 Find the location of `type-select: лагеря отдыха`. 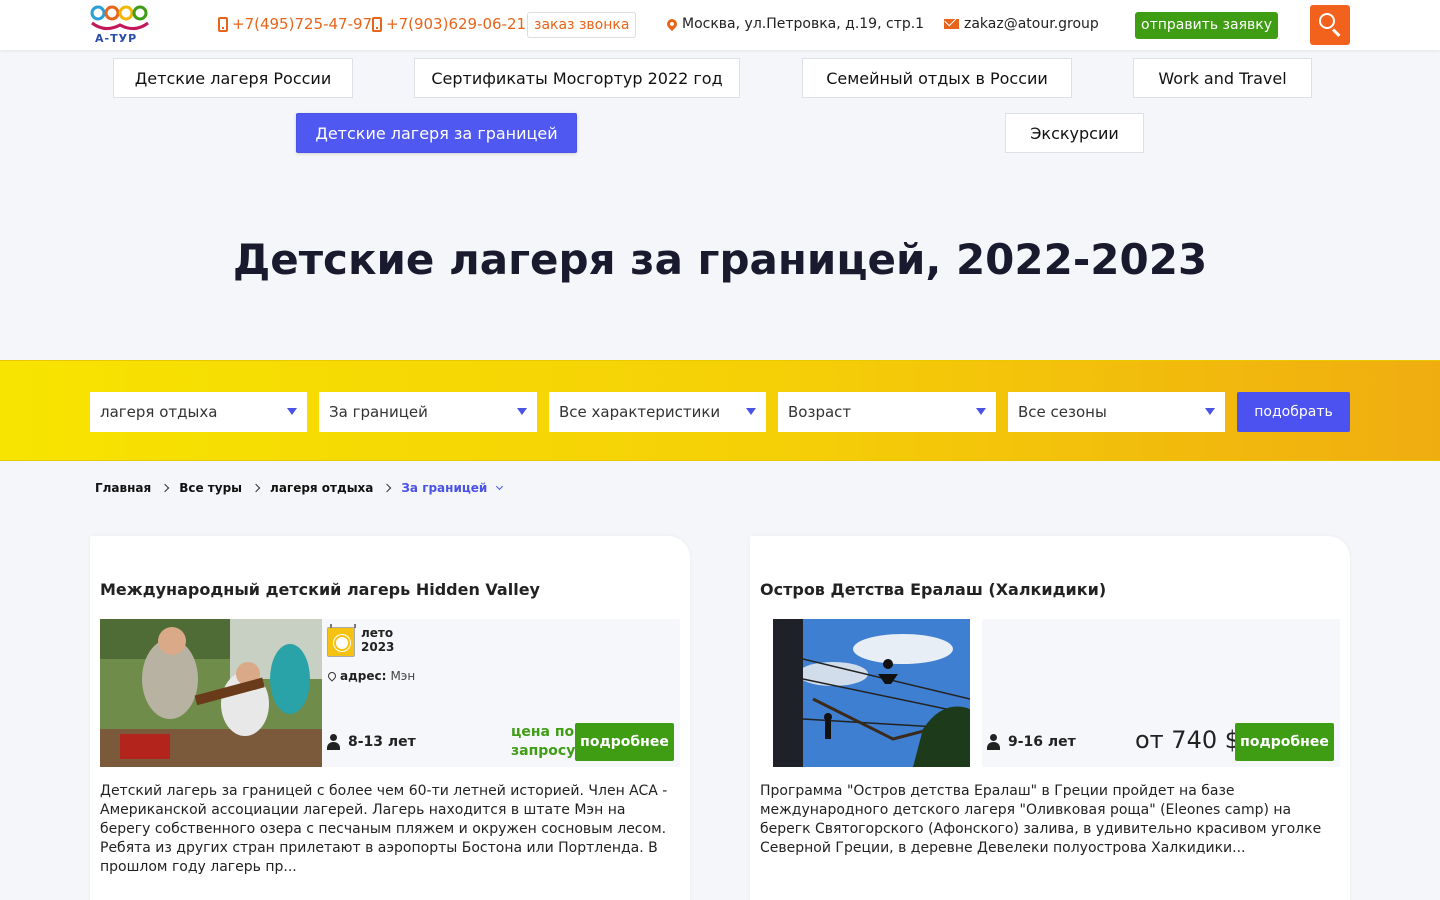

type-select: лагеря отдыха is located at coordinates (198, 412).